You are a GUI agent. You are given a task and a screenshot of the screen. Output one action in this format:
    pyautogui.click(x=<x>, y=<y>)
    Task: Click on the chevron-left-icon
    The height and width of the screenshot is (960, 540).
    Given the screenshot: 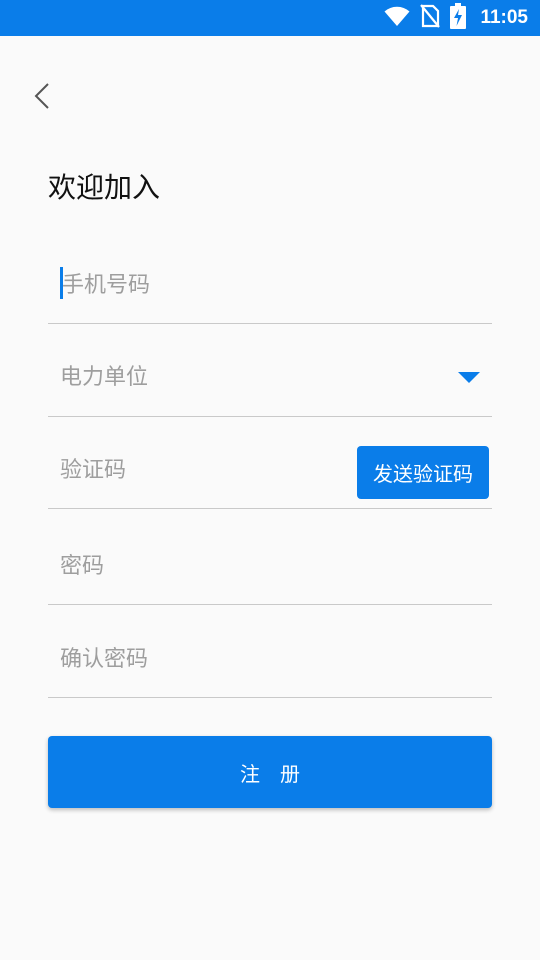 What is the action you would take?
    pyautogui.click(x=41, y=96)
    